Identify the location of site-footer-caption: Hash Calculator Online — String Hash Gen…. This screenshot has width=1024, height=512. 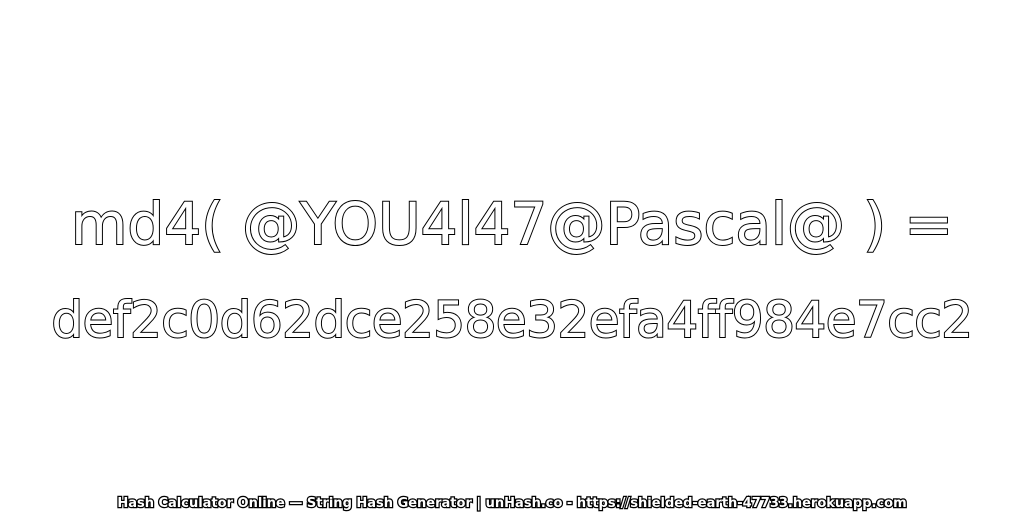
(512, 503).